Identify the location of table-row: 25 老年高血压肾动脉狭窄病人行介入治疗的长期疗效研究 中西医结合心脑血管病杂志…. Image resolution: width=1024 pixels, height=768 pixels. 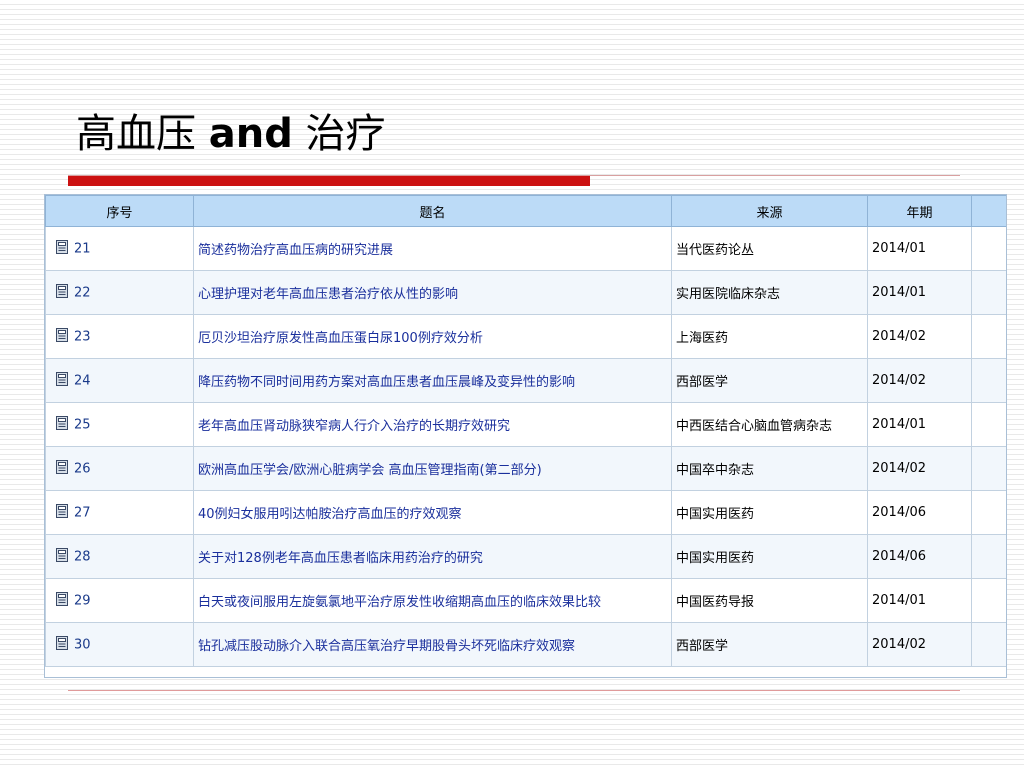
(525, 424).